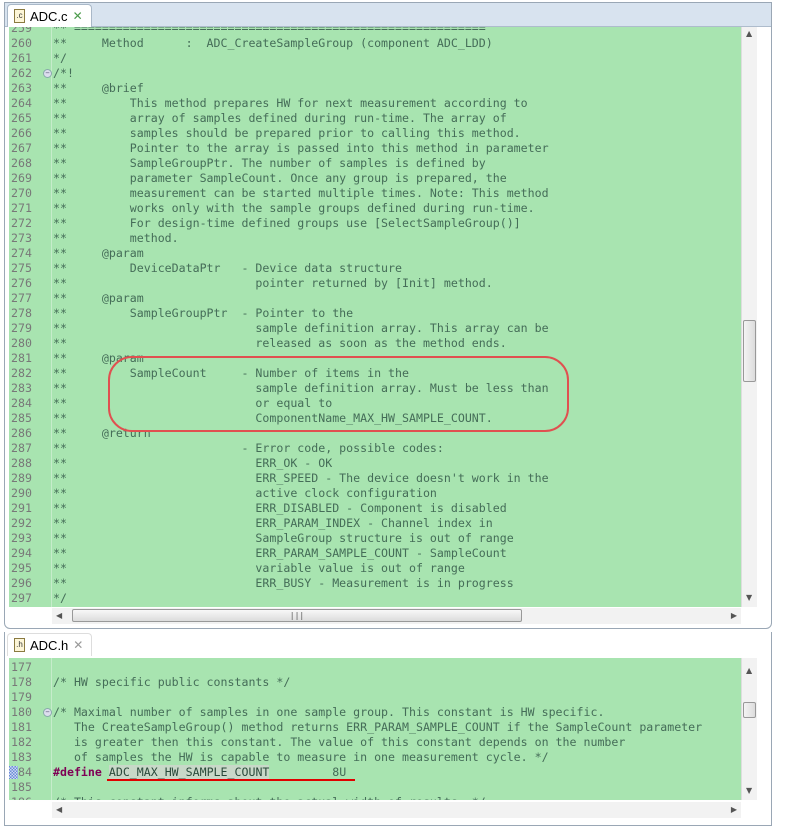 This screenshot has height=836, width=785. I want to click on line-number: 271, so click(21, 208).